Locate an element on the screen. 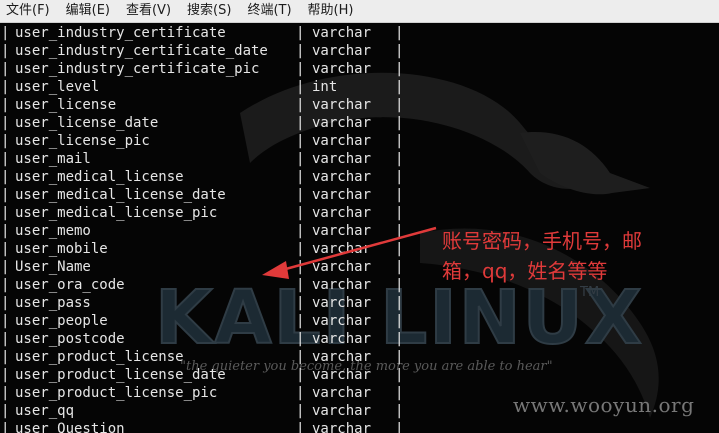 The image size is (719, 433). menu-item-1: 编辑(E) is located at coordinates (90, 11).